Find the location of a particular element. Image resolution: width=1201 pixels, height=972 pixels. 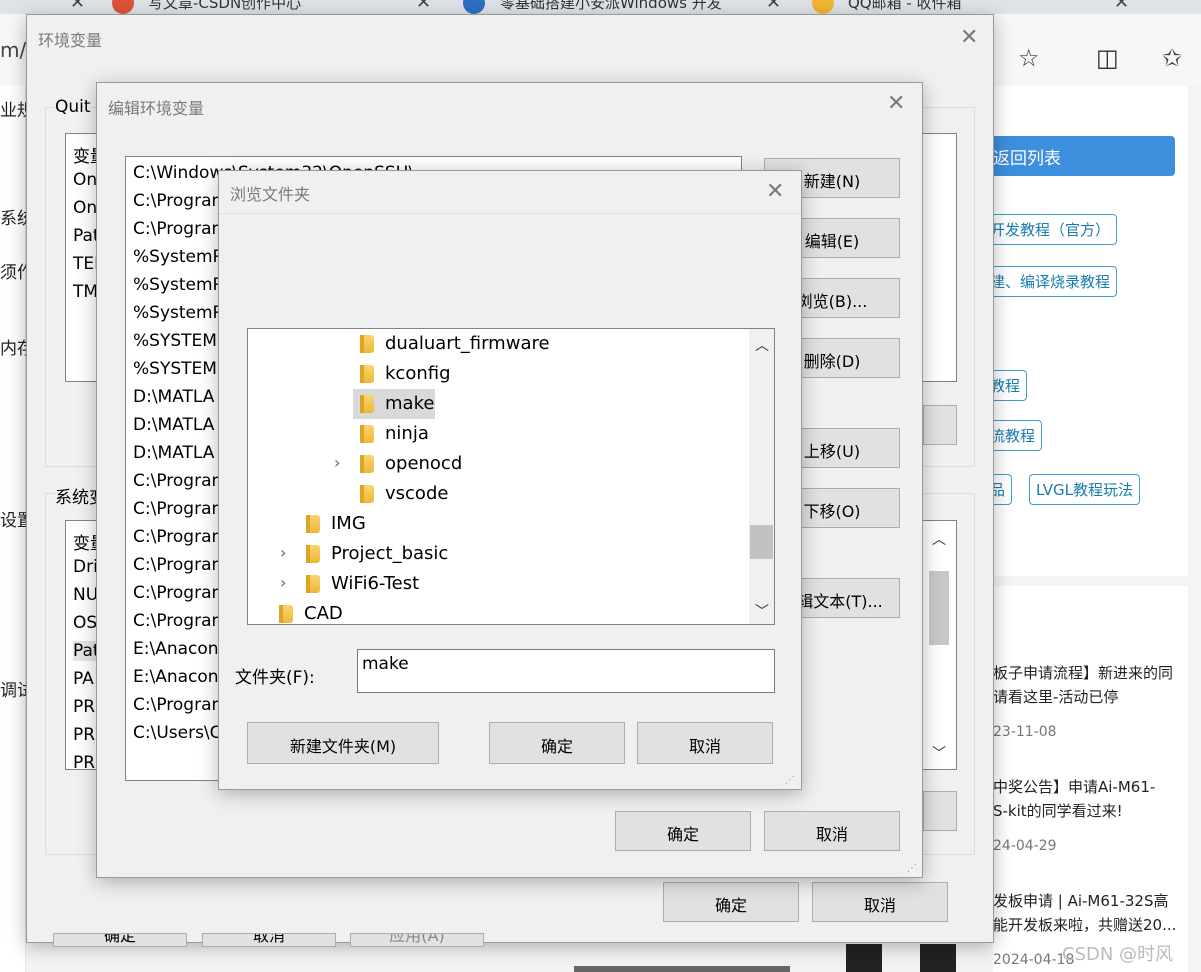

tree-item: CAD is located at coordinates (498, 611).